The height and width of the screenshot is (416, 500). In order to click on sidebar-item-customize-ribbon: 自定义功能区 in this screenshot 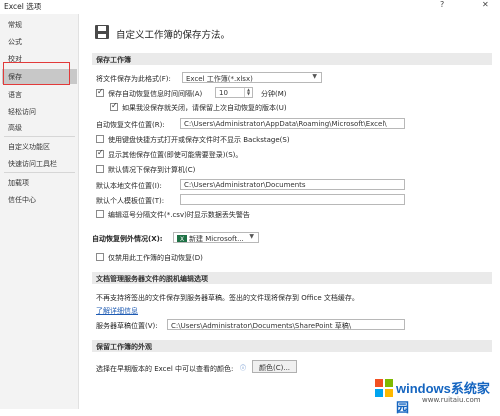, I will do `click(39, 146)`.